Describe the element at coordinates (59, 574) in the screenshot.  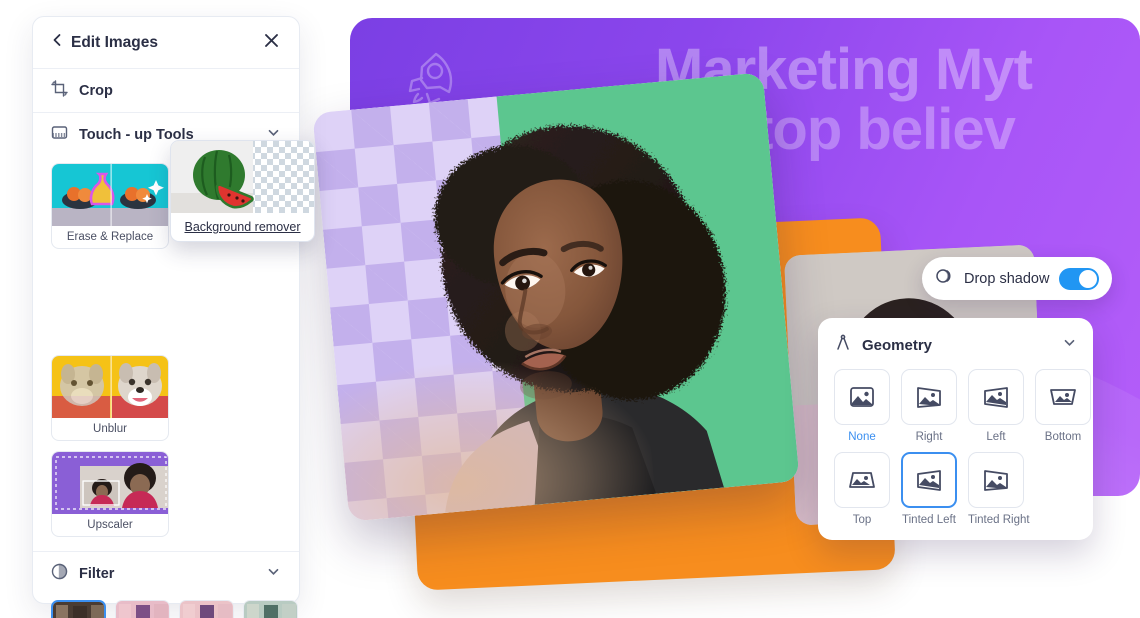
I see `filter-contrast-icon` at that location.